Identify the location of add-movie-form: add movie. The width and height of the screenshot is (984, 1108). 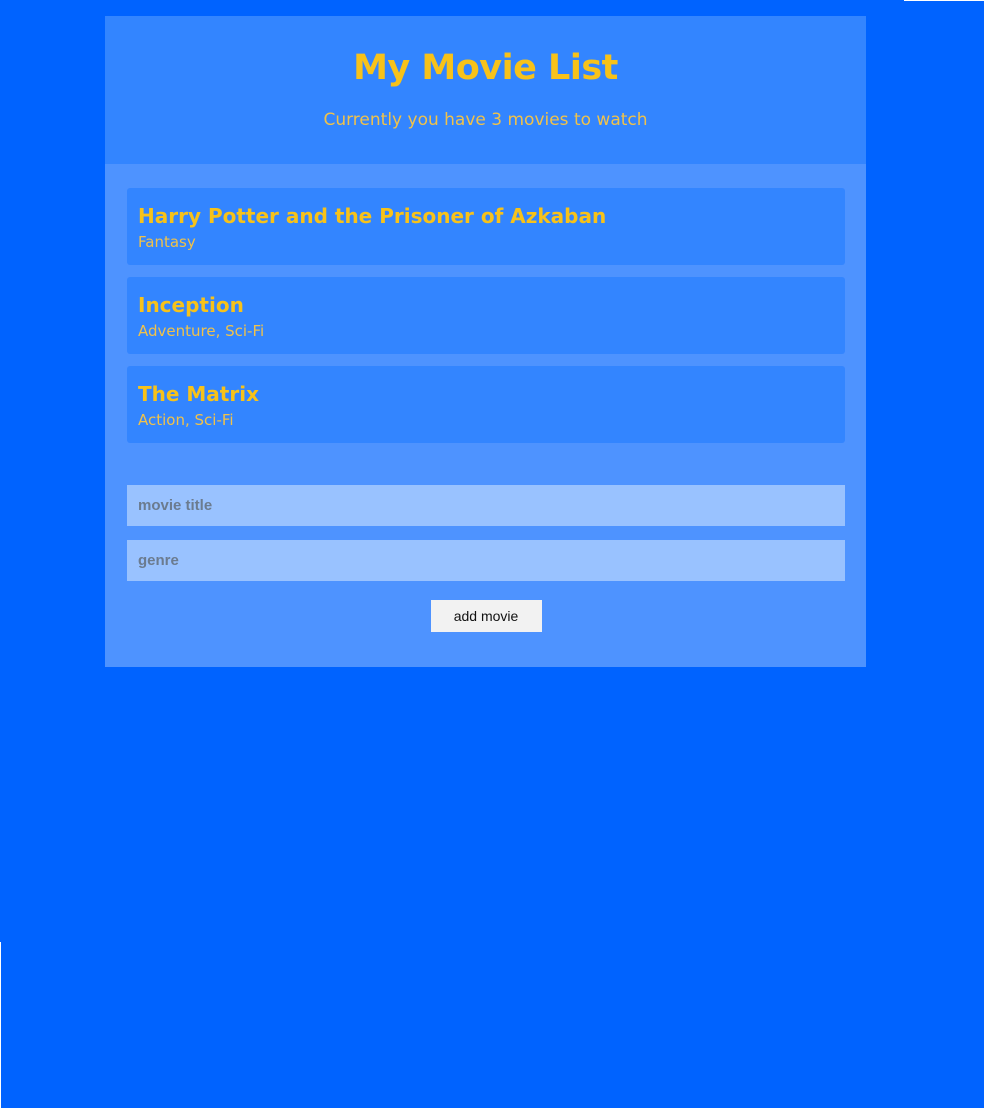
(486, 558).